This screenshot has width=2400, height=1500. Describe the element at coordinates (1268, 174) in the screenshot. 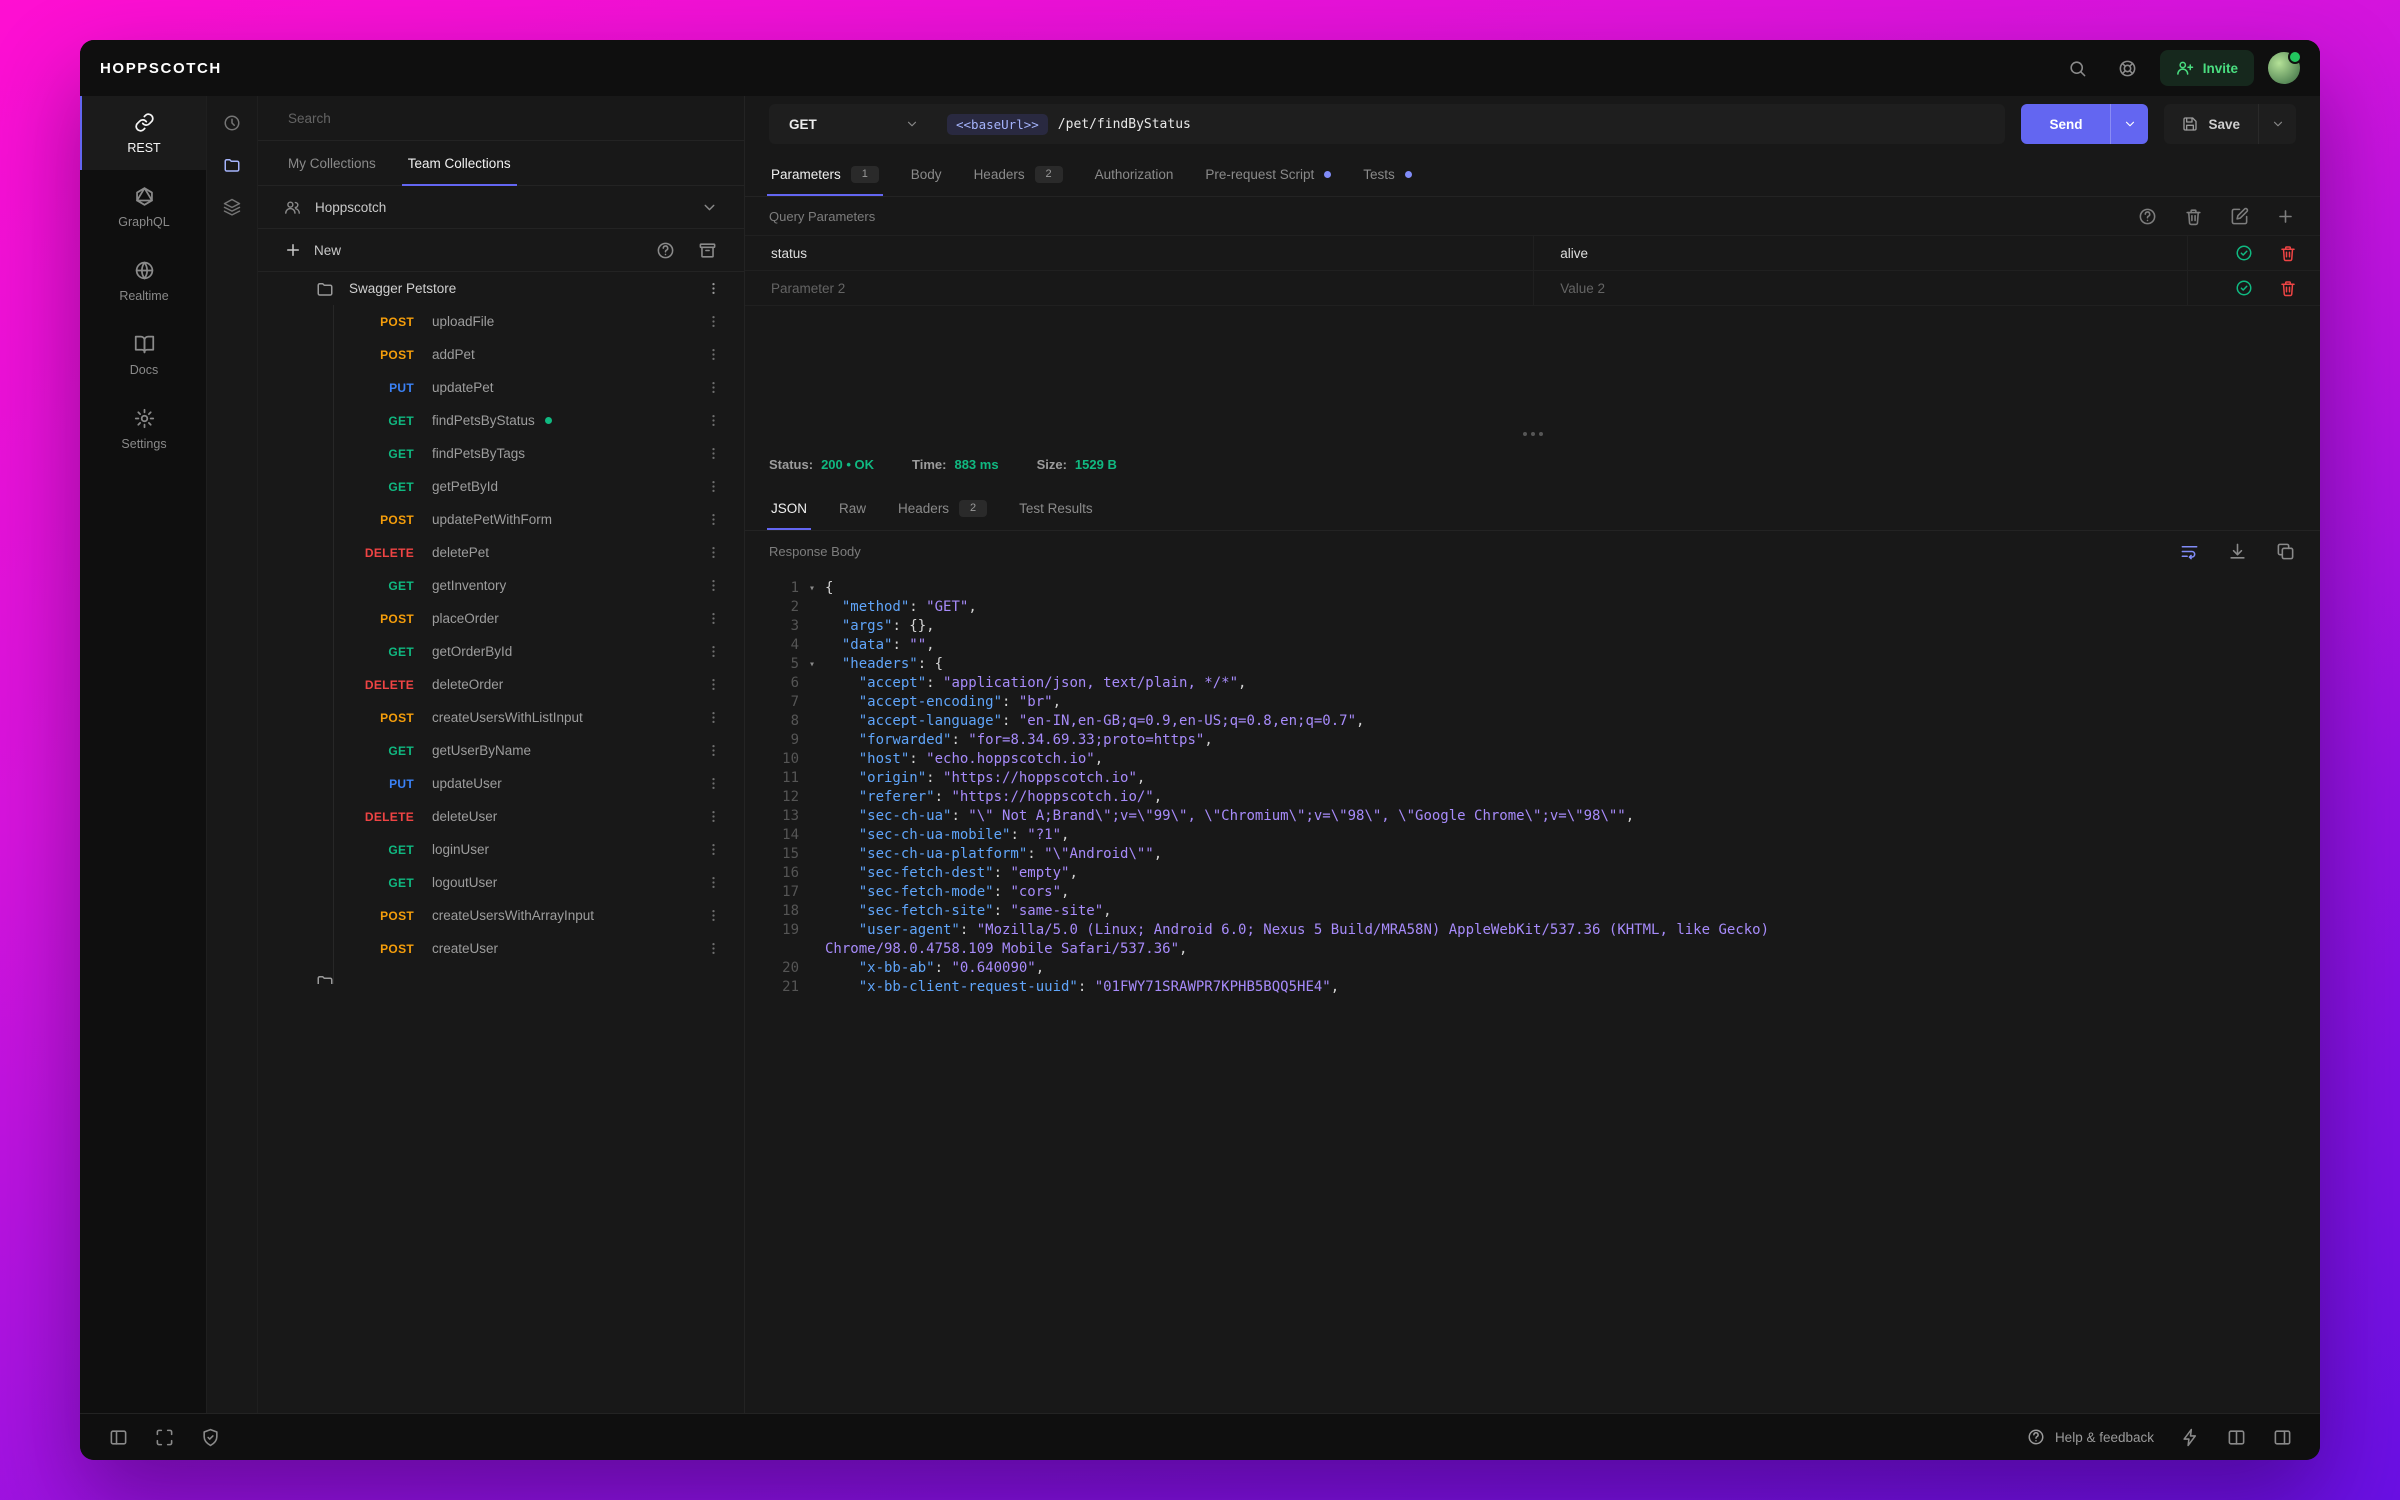

I see `request-tab-pre-request-script: Pre-request Script` at that location.